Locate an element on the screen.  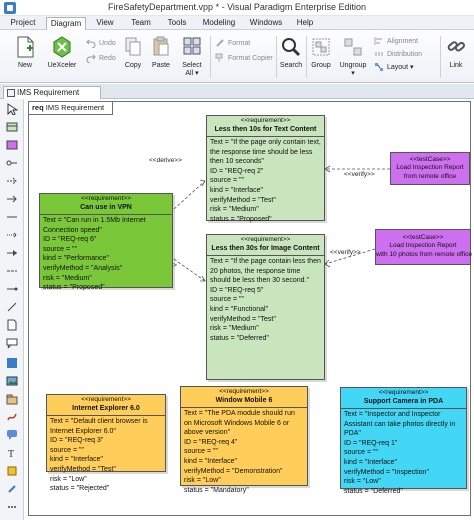
selector-arrow-icon is located at coordinates (12, 109).